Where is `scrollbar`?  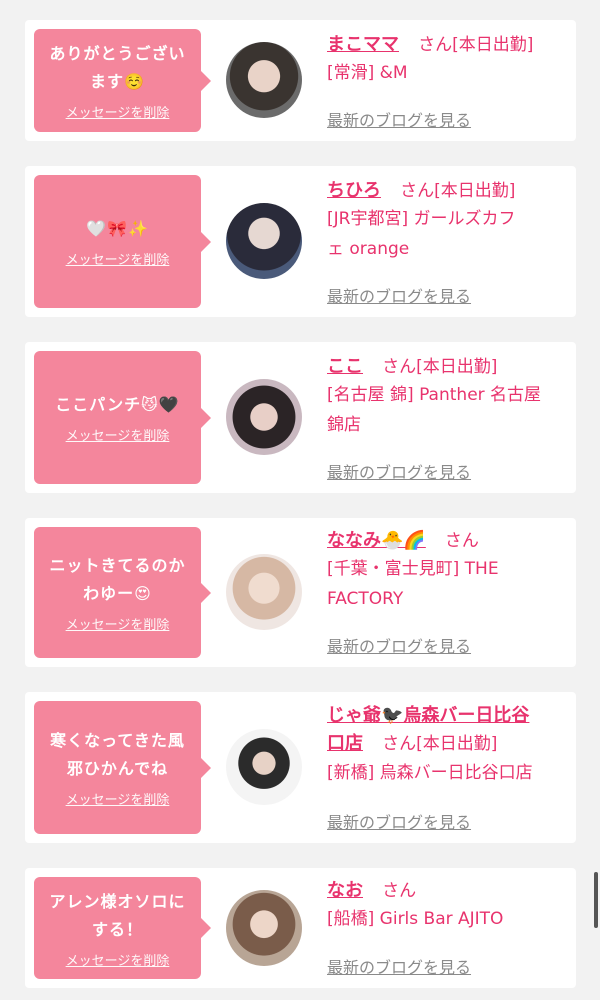
scrollbar is located at coordinates (596, 900).